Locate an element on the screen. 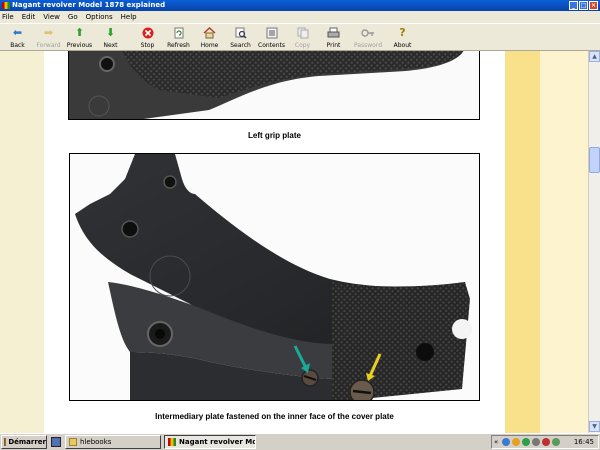  menu-view: View is located at coordinates (51, 17).